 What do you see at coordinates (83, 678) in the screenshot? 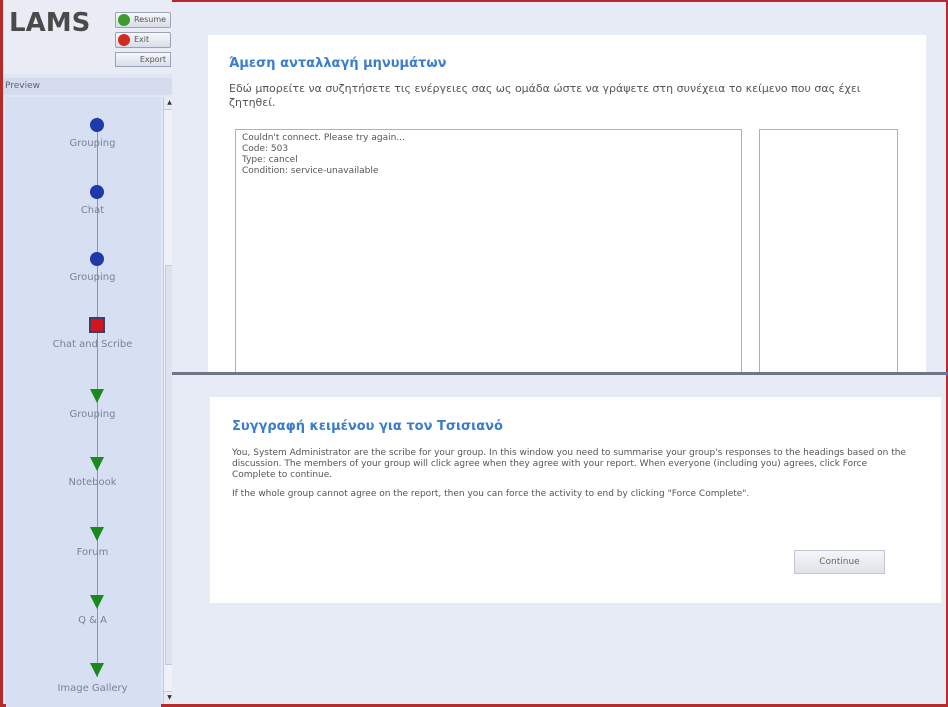
I see `activity-image-gallery: Image Gallery` at bounding box center [83, 678].